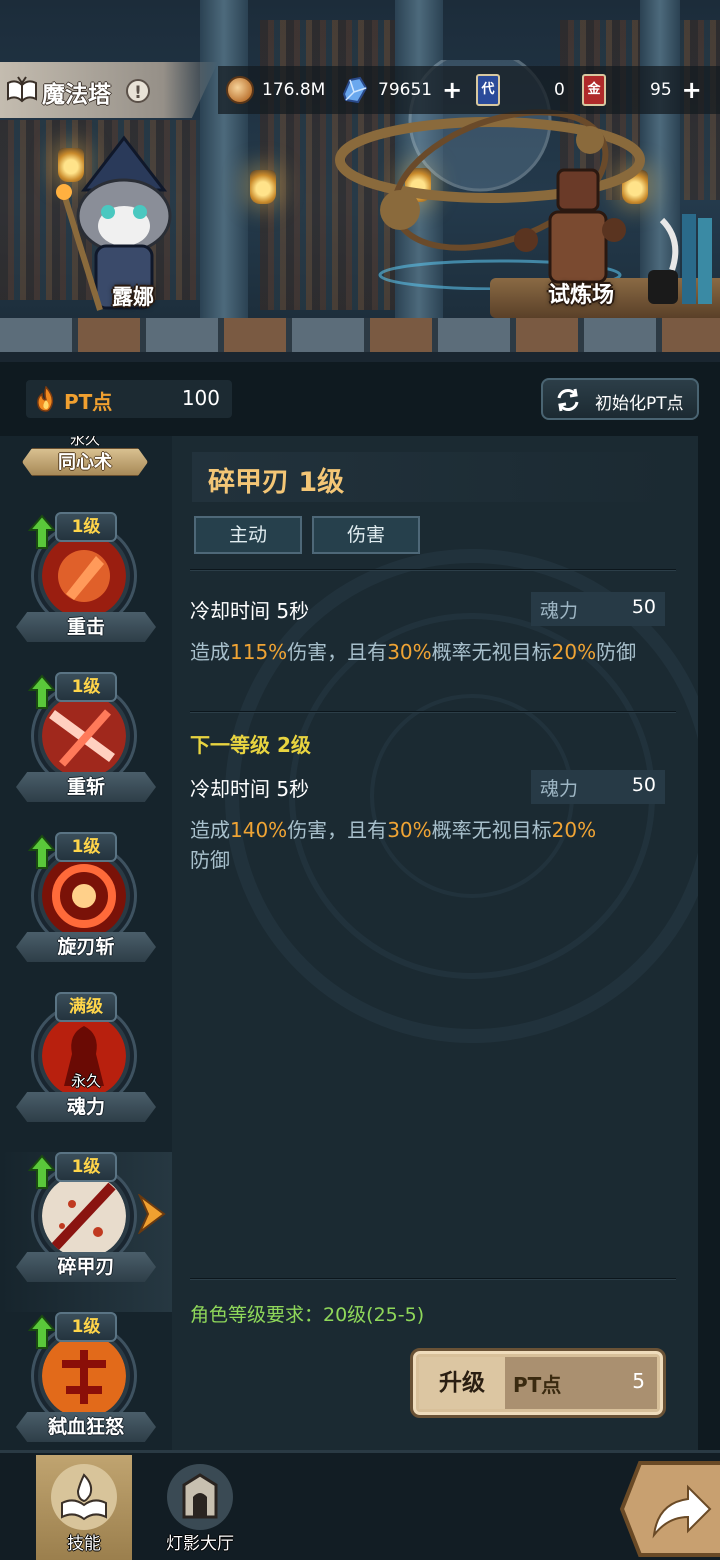 The image size is (720, 1560). Describe the element at coordinates (129, 399) in the screenshot. I see `pt-points-display: PT点 100` at that location.